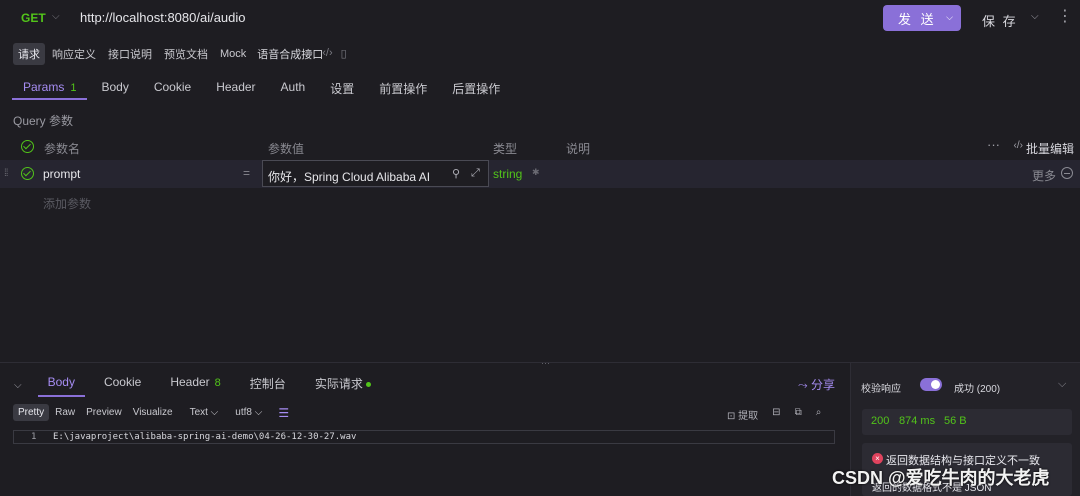 The width and height of the screenshot is (1080, 496). What do you see at coordinates (29, 54) in the screenshot?
I see `subtab-request: 请求` at bounding box center [29, 54].